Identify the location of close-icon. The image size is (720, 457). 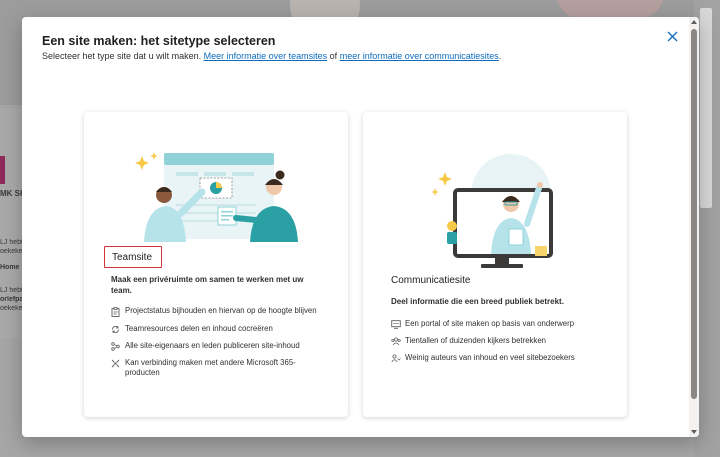
(672, 36).